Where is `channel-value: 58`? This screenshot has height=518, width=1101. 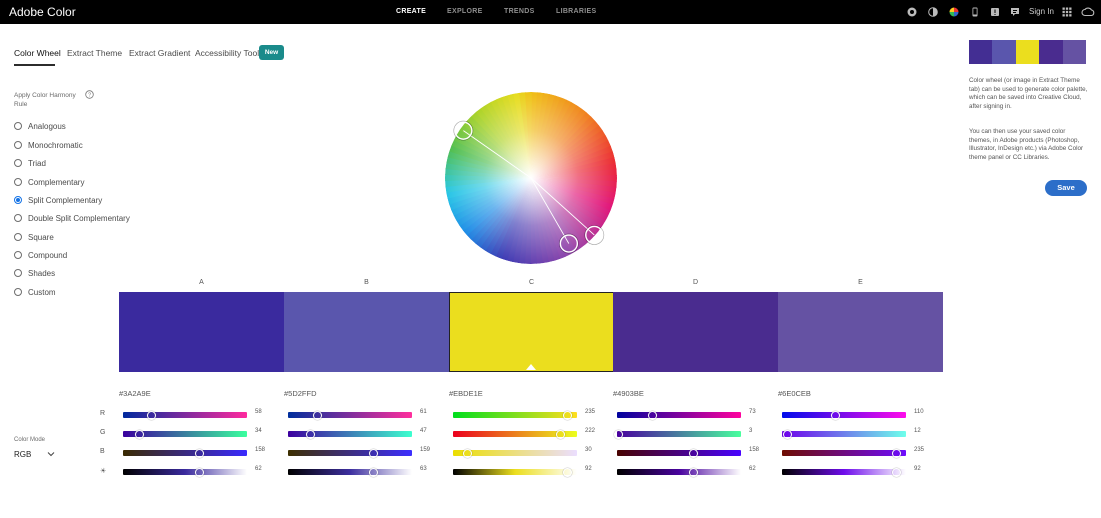
channel-value: 58 is located at coordinates (258, 412).